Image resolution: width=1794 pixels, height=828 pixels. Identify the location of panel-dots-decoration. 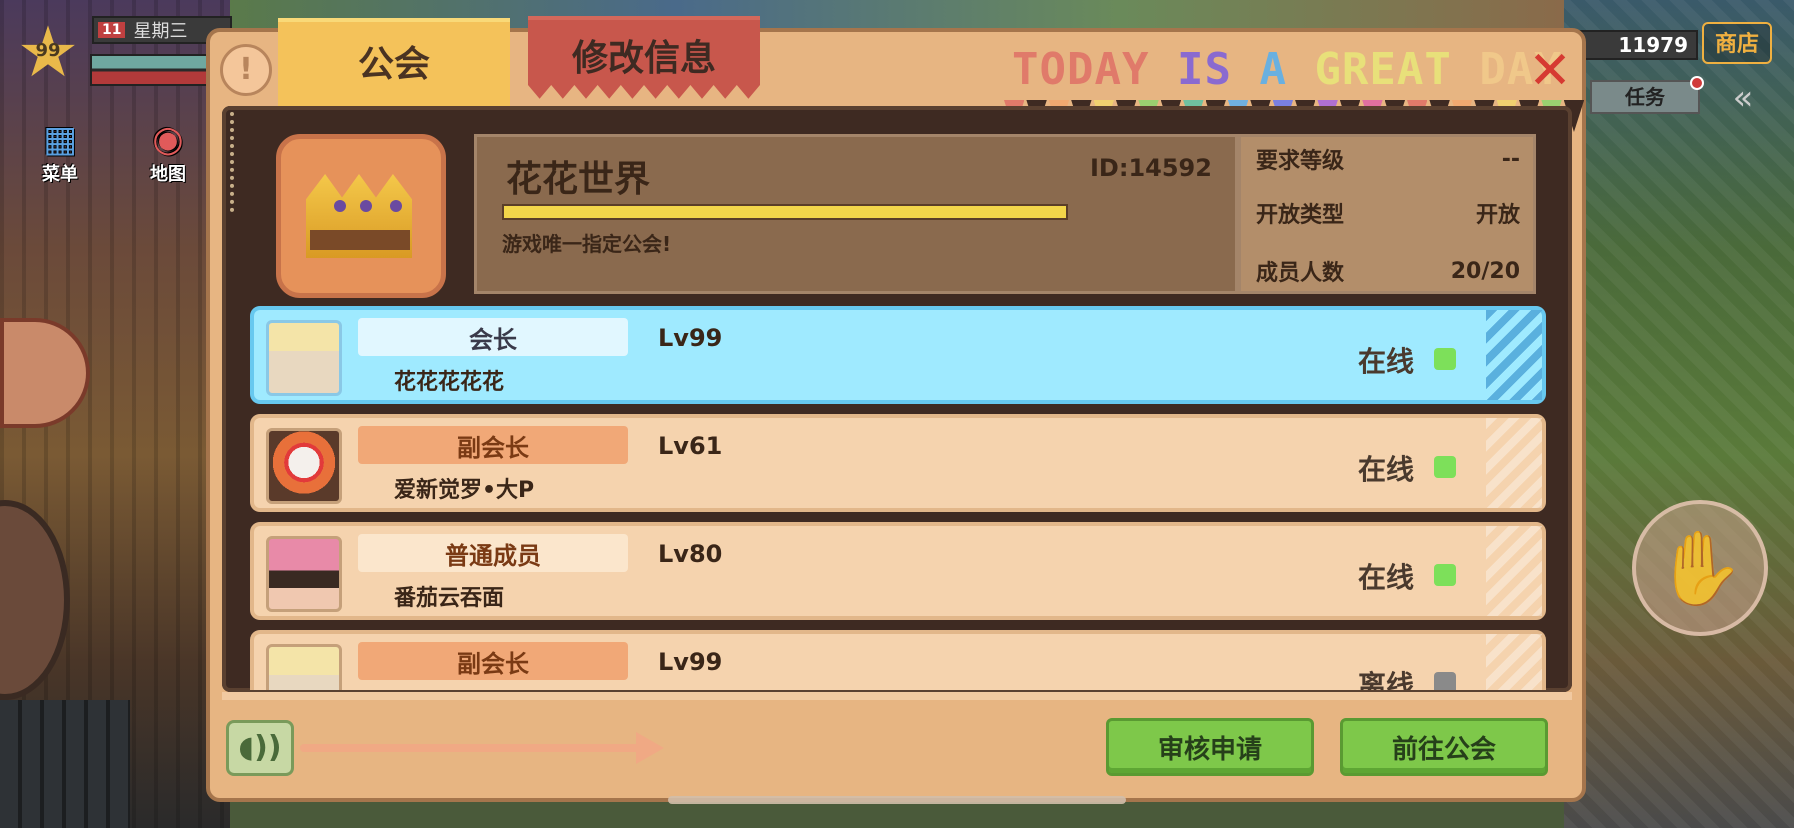
(245, 162).